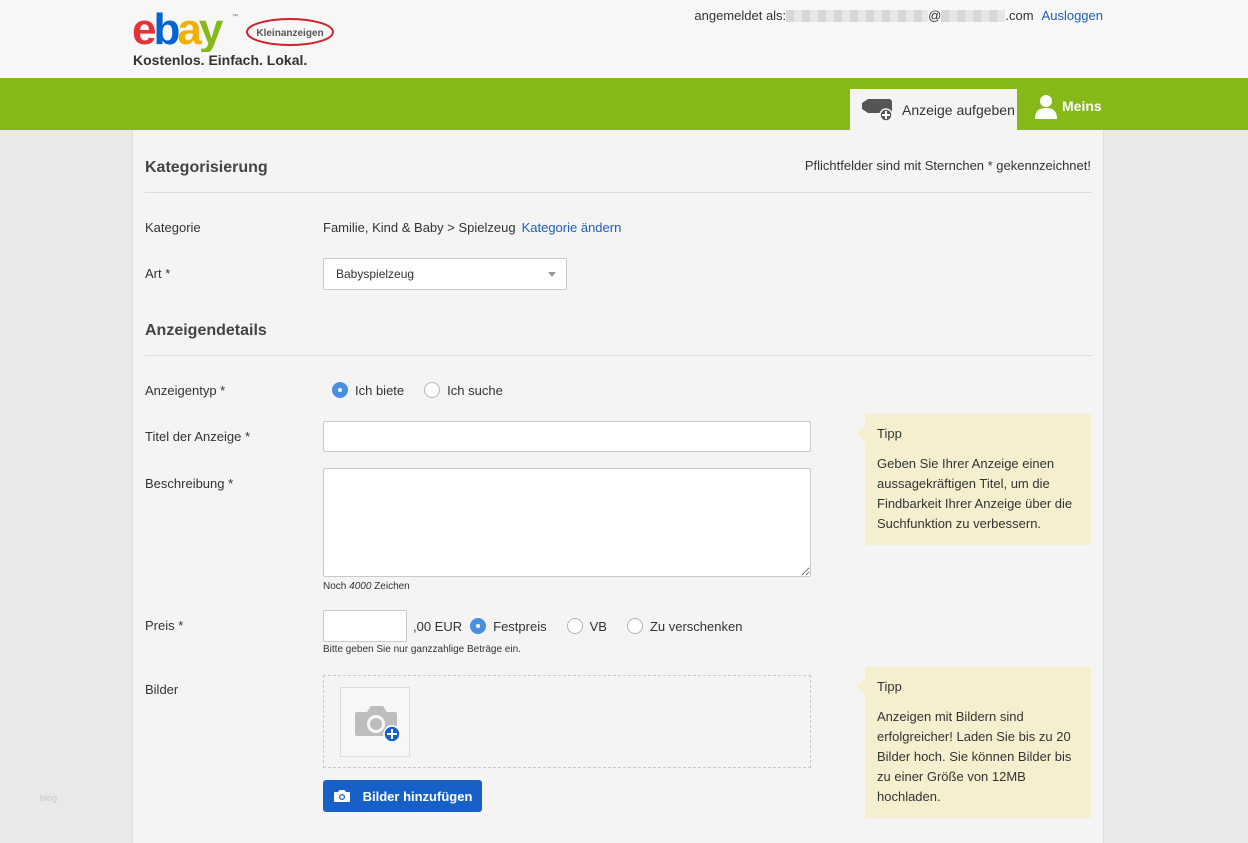  Describe the element at coordinates (206, 330) in the screenshot. I see `section-details-title: Anzeigendetails` at that location.